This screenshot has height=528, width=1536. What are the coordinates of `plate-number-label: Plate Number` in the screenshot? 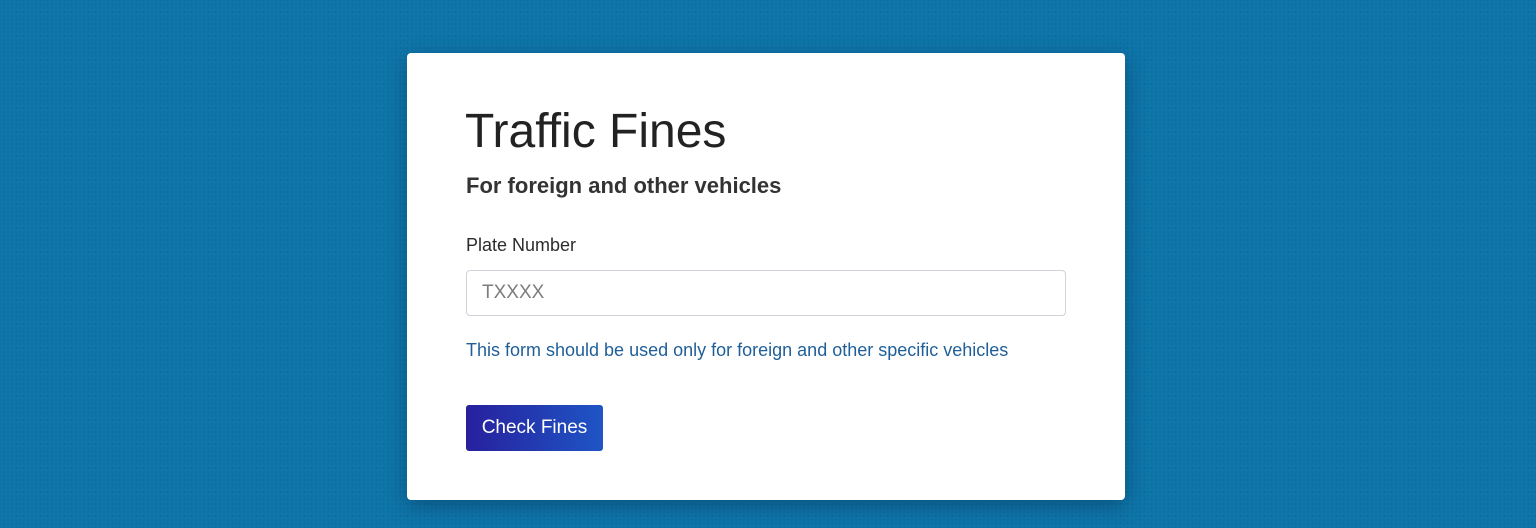 It's located at (521, 245).